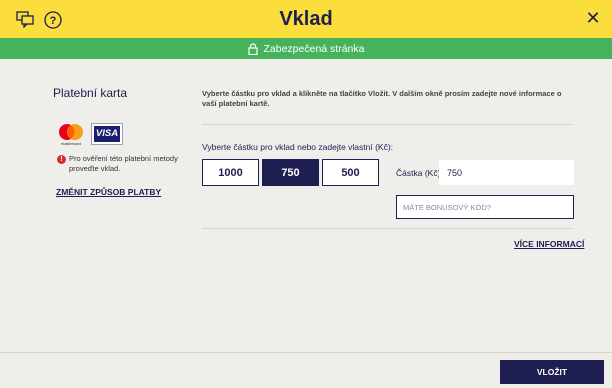 Image resolution: width=612 pixels, height=388 pixels. I want to click on card-logos: mastercard VISA, so click(96, 134).